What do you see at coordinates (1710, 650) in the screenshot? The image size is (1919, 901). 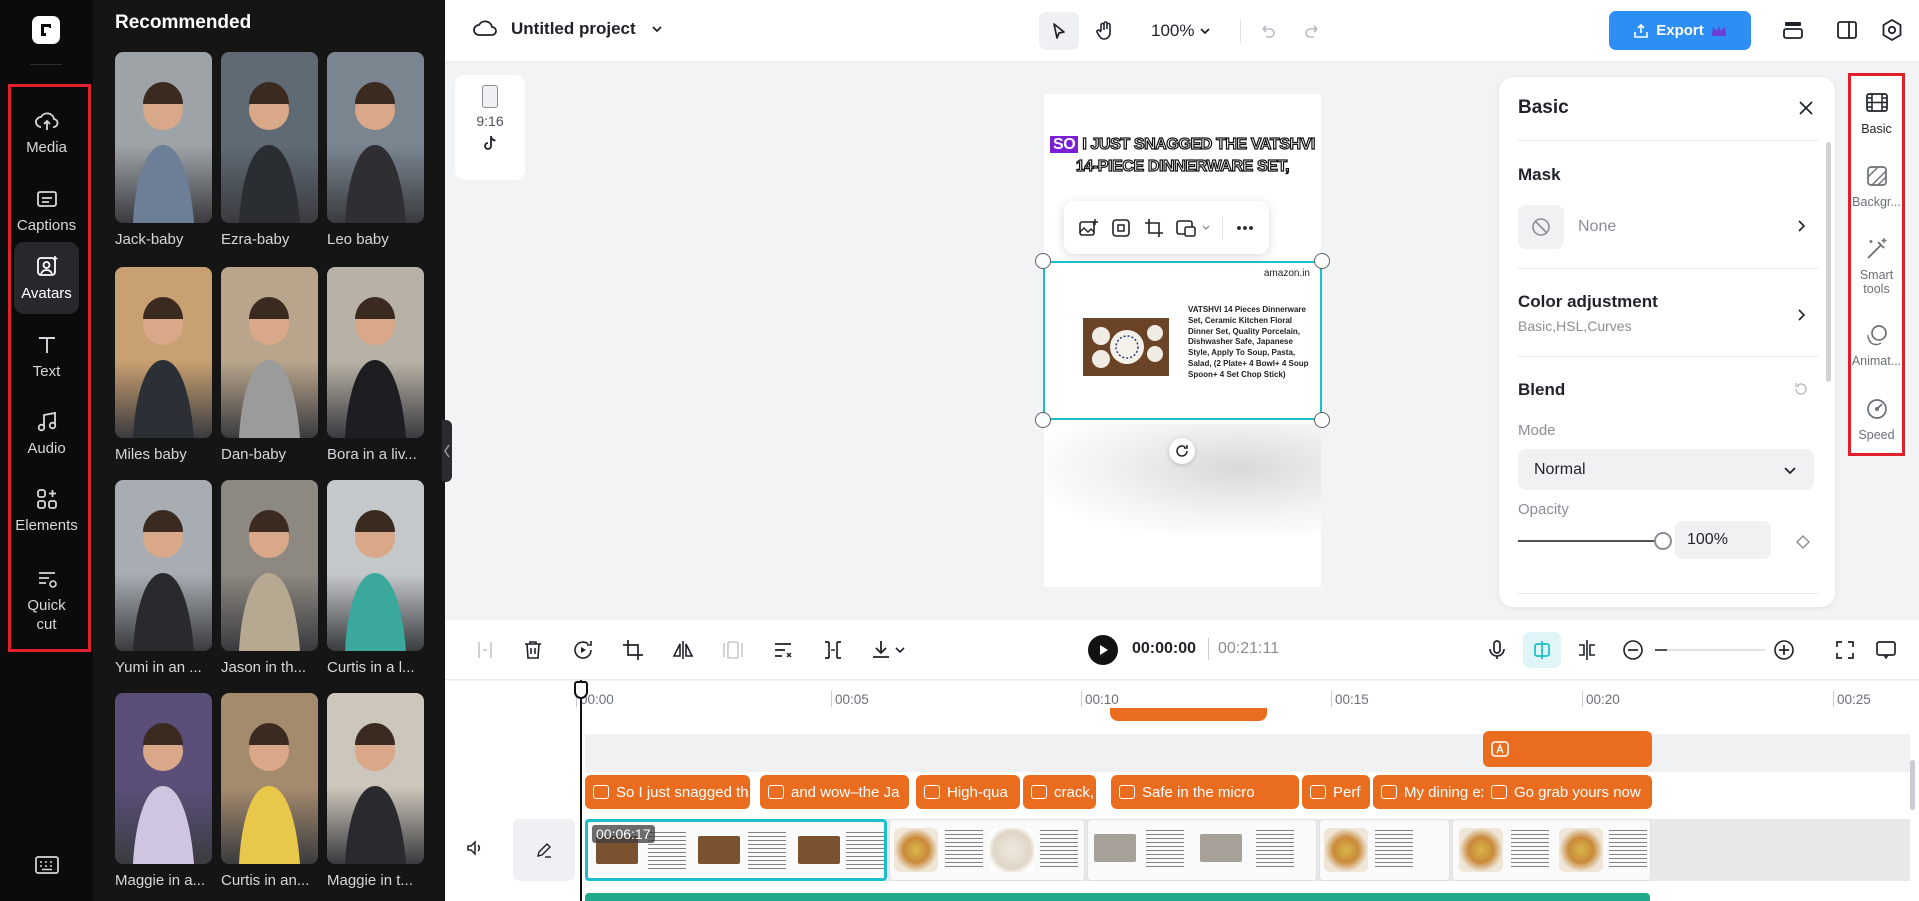 I see `zoom-slider-track` at bounding box center [1710, 650].